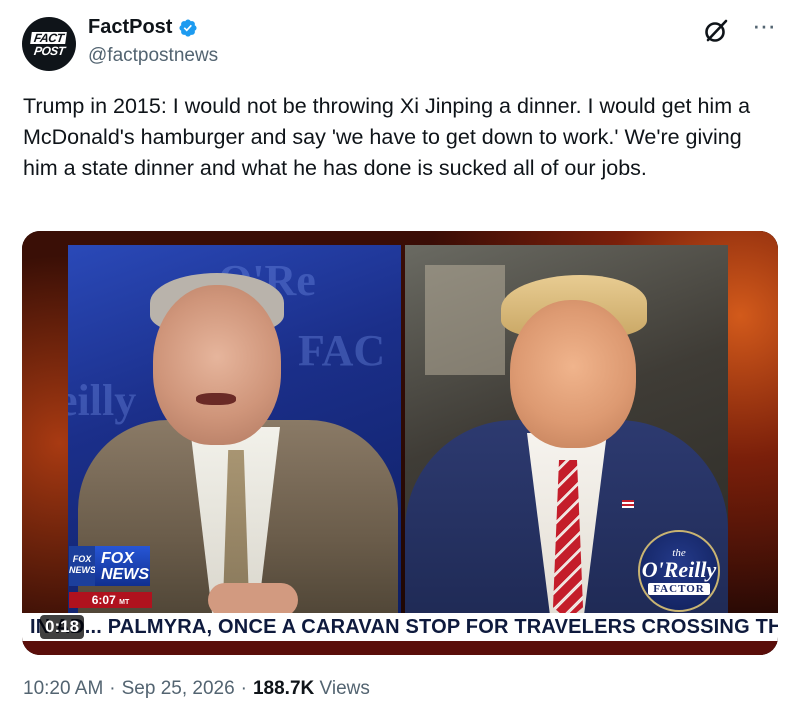 The image size is (800, 723). What do you see at coordinates (82, 566) in the screenshot?
I see `fox-news-small-logo: FOX NEWS` at bounding box center [82, 566].